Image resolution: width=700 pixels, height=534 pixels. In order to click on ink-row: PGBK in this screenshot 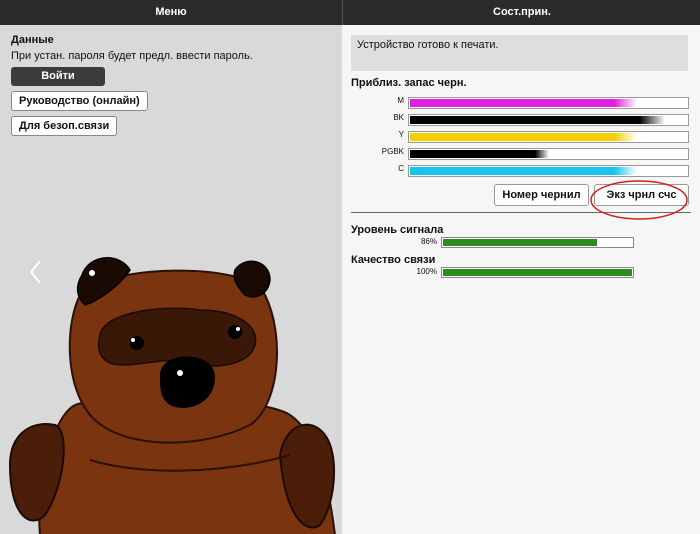, I will do `click(520, 153)`.